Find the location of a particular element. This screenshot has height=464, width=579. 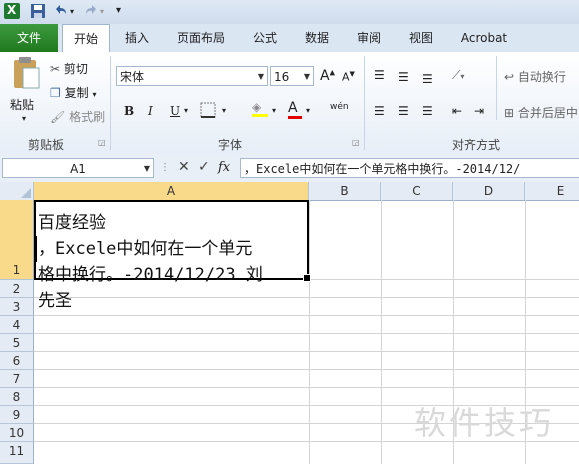

shrink-font-button: A▼ is located at coordinates (348, 77).